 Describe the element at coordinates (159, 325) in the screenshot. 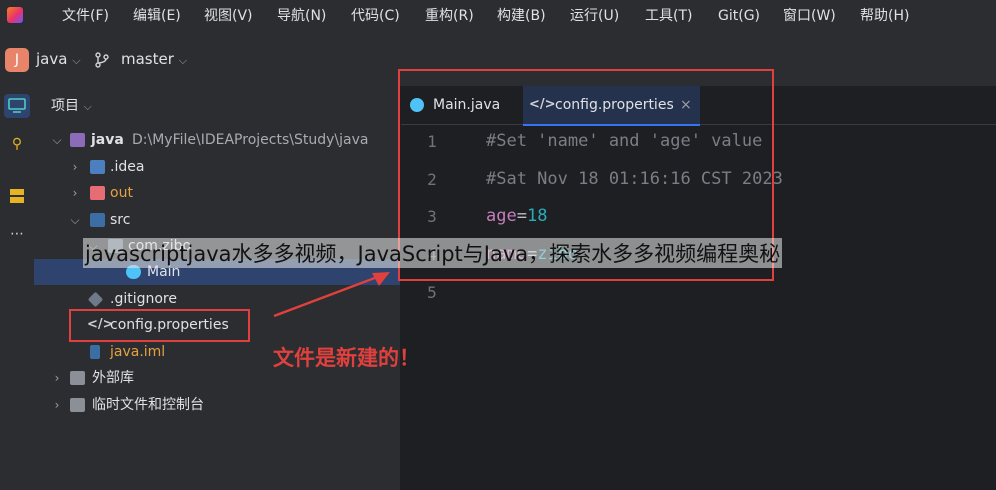

I see `highlight-box-file` at that location.